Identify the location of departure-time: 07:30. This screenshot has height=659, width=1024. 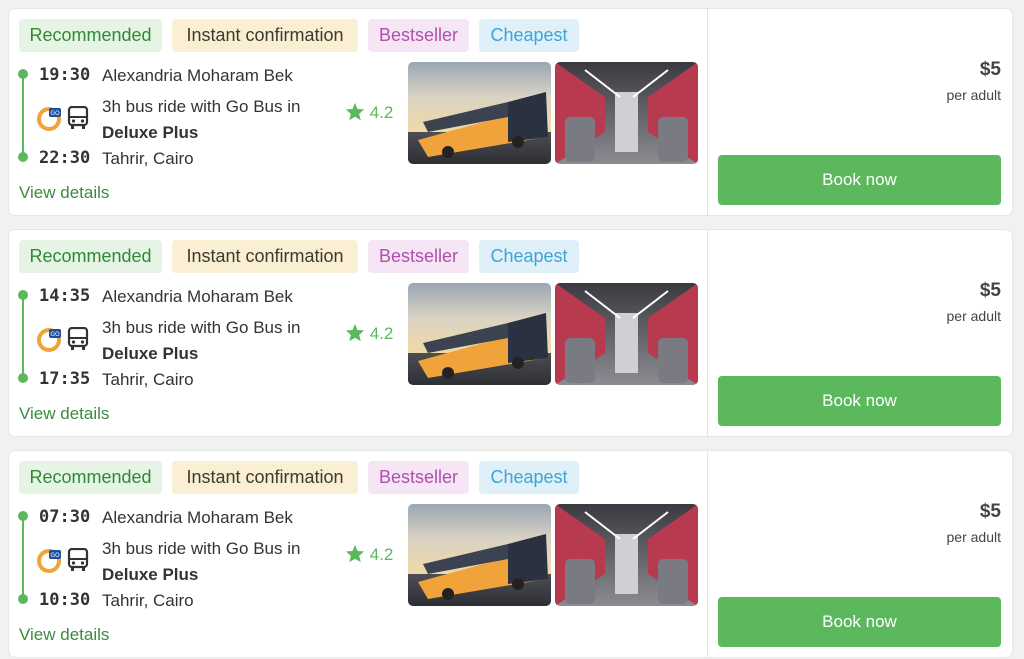
(65, 517).